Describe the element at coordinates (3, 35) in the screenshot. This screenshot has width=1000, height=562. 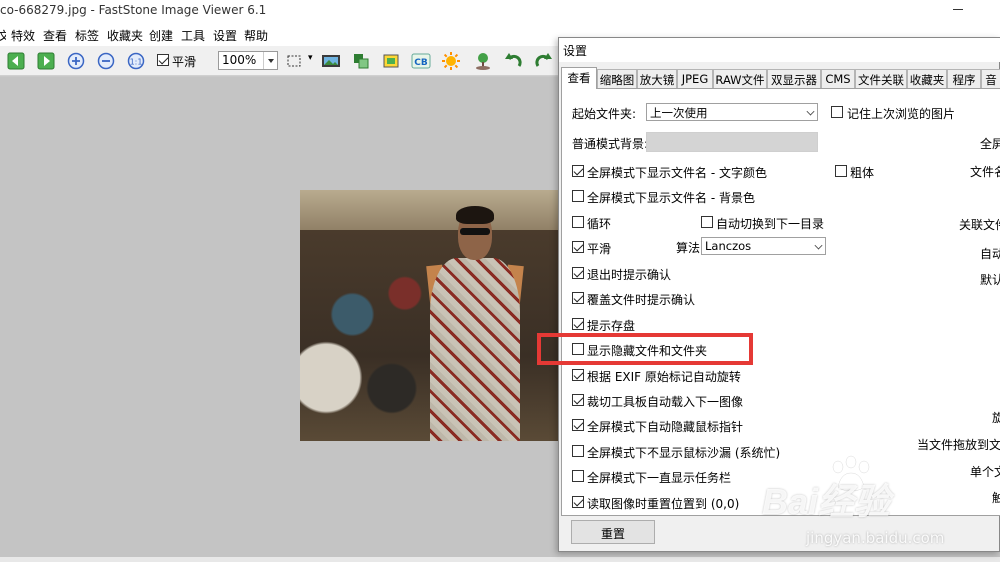
I see `menu-file: 文件` at that location.